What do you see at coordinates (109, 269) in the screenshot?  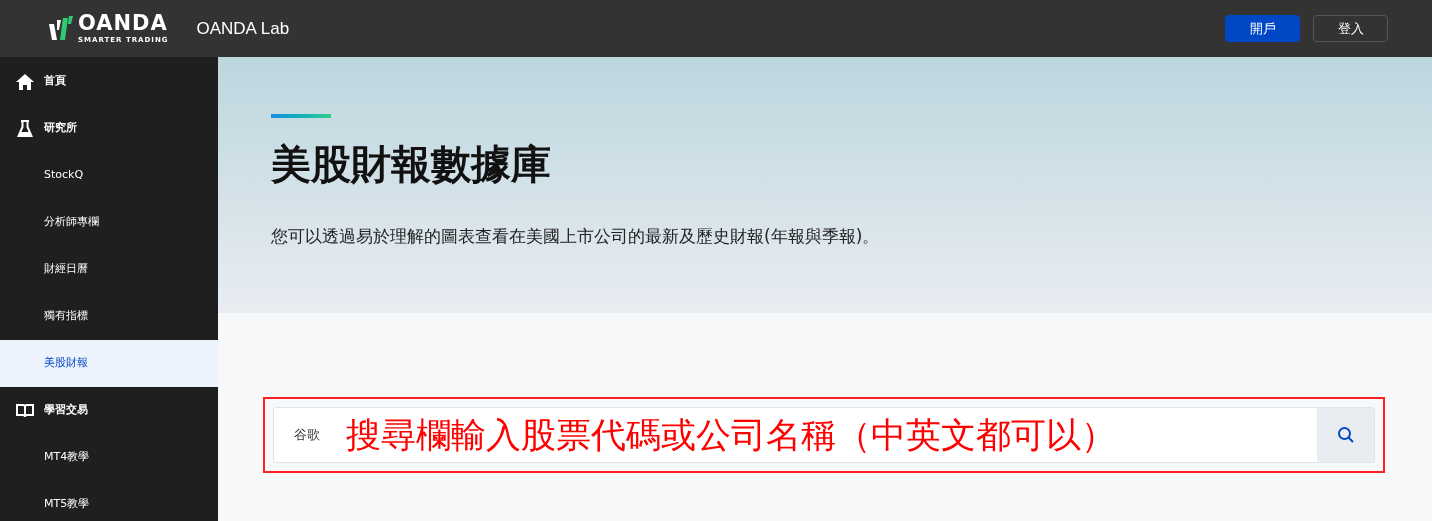 I see `sidebar-item: 財經日曆` at bounding box center [109, 269].